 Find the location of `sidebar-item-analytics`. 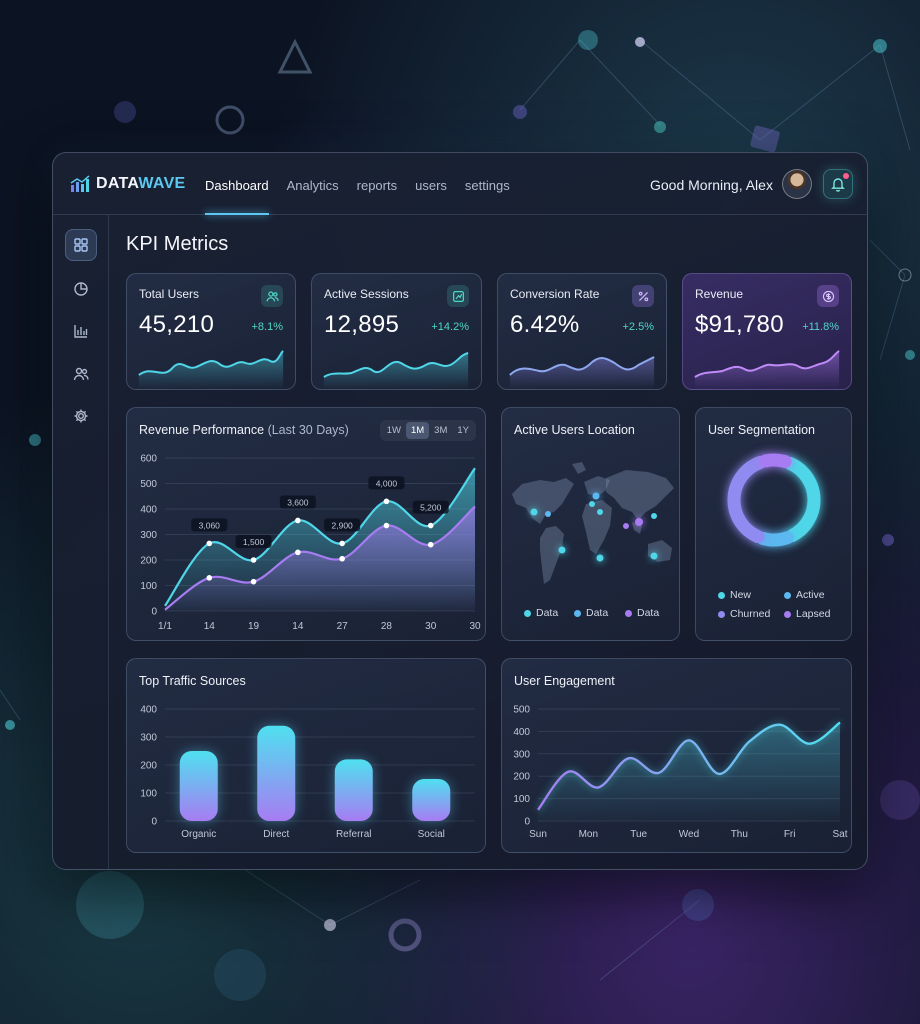

sidebar-item-analytics is located at coordinates (81, 331).